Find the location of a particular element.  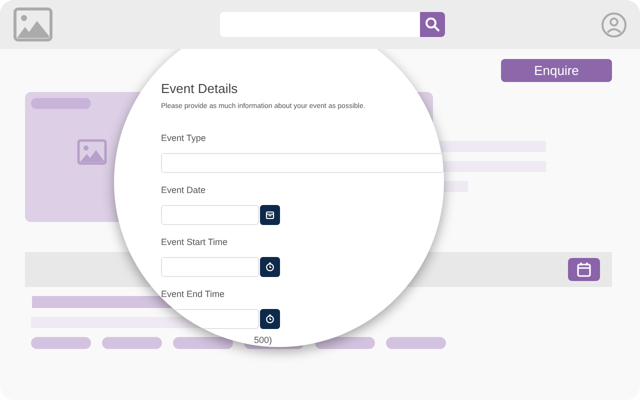

user-icon is located at coordinates (614, 25).